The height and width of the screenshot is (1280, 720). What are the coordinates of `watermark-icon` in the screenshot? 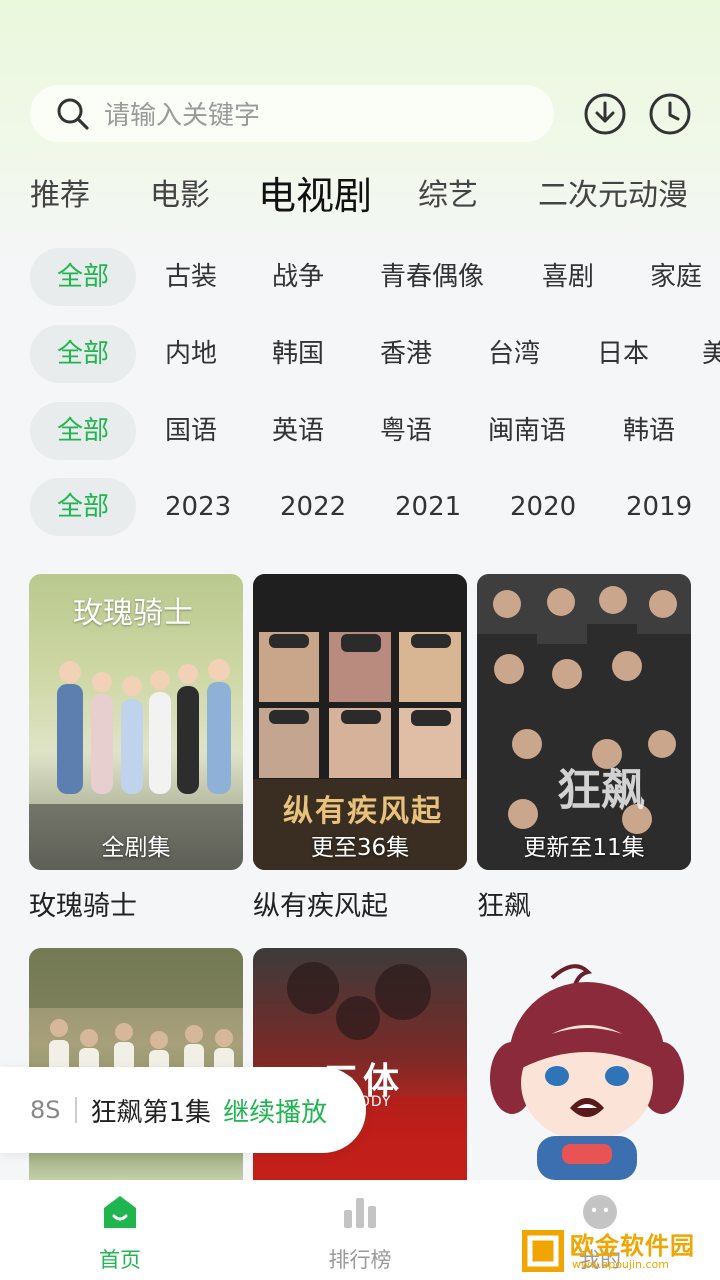 It's located at (543, 1251).